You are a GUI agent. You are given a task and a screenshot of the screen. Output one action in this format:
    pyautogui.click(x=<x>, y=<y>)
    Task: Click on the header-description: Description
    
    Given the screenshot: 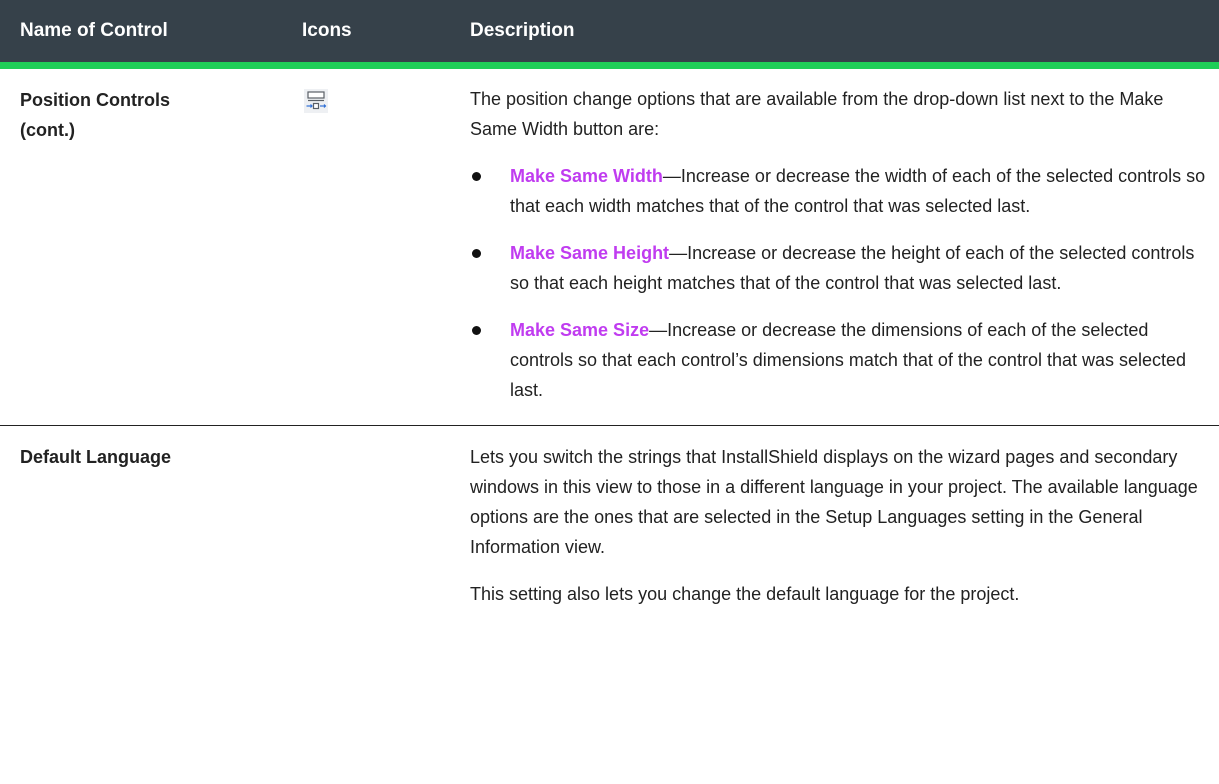 What is the action you would take?
    pyautogui.click(x=834, y=34)
    